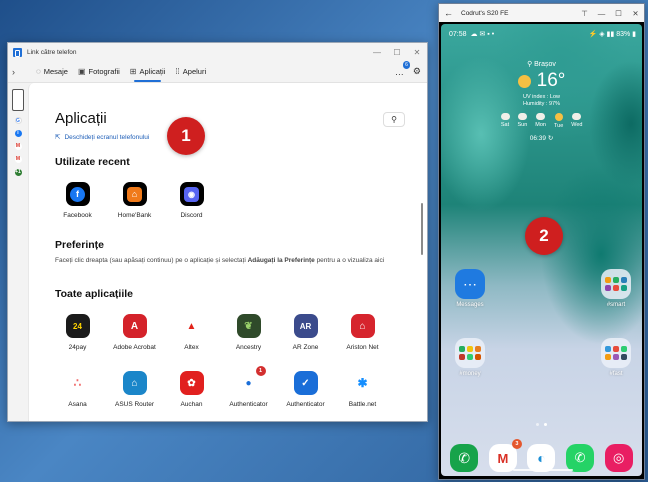  Describe the element at coordinates (77, 215) in the screenshot. I see `app-label: Facebook` at that location.